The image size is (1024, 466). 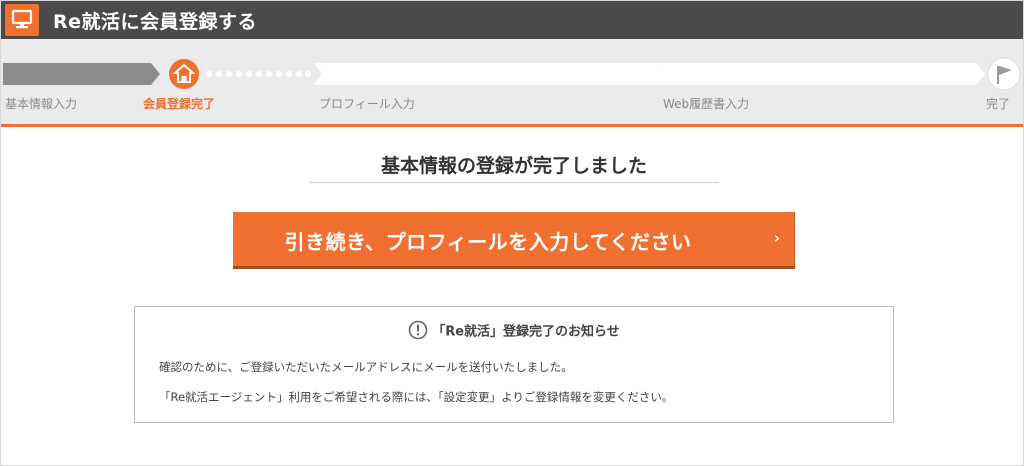 I want to click on step-segment-resume, so click(x=821, y=74).